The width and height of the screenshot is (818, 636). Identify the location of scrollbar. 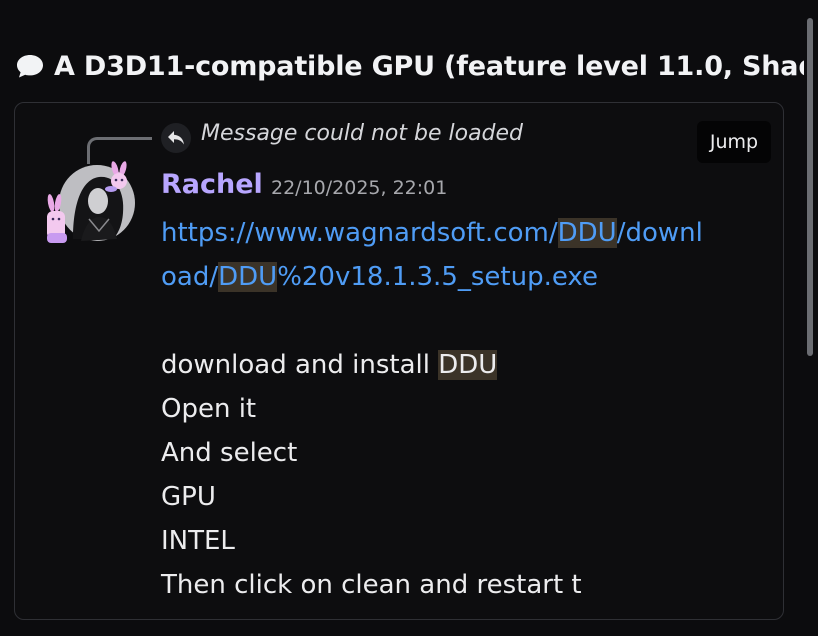
(810, 318).